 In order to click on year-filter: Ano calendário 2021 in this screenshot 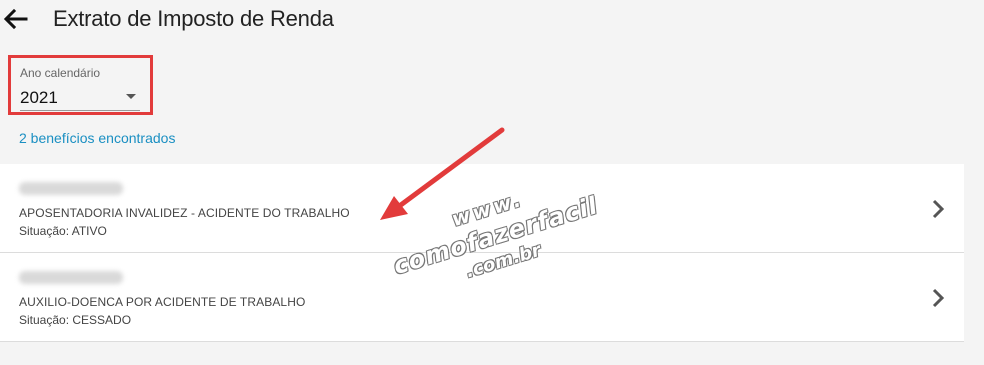, I will do `click(80, 85)`.